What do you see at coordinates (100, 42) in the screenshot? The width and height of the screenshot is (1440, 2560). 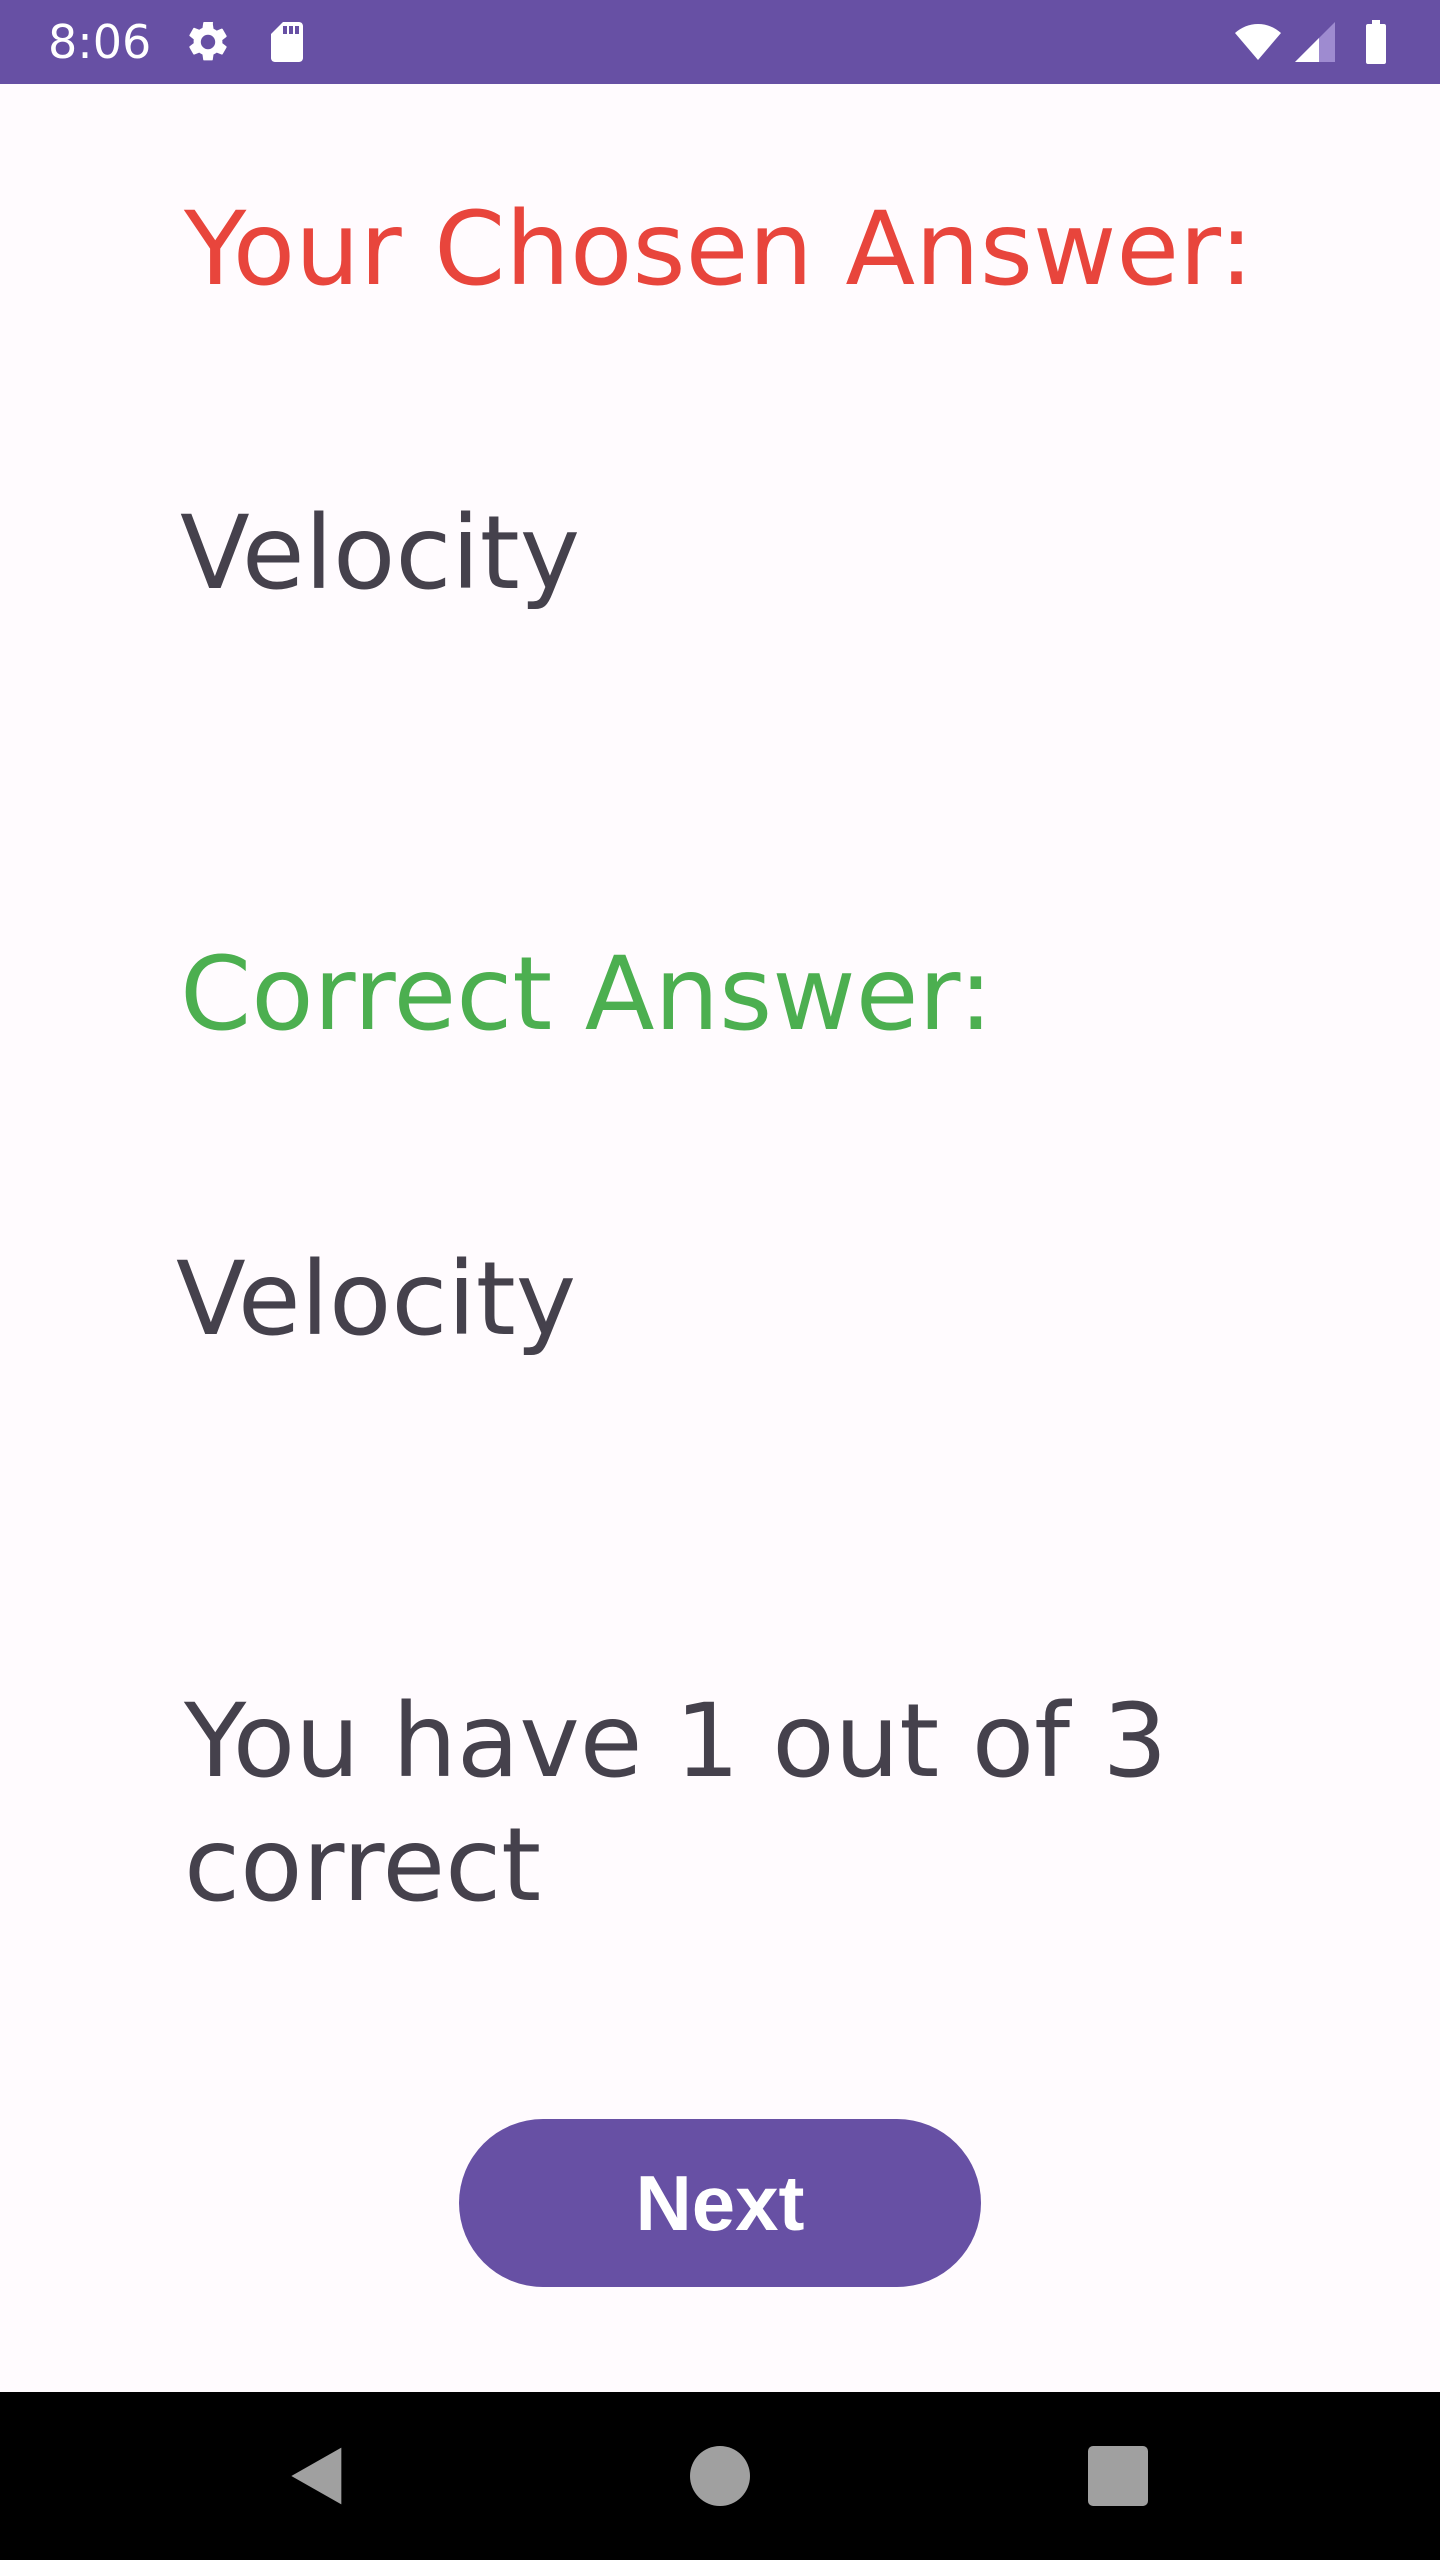 I see `status-time: 8:06` at bounding box center [100, 42].